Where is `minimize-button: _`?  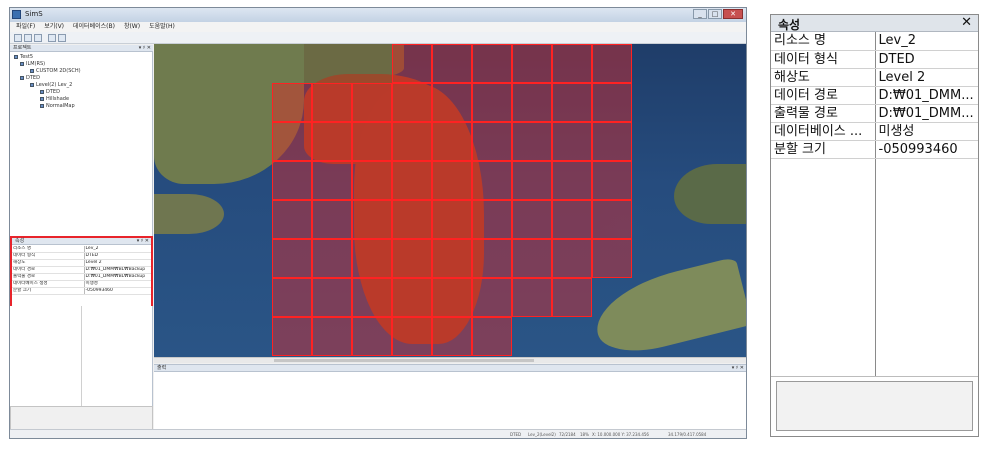
minimize-button: _ is located at coordinates (700, 14).